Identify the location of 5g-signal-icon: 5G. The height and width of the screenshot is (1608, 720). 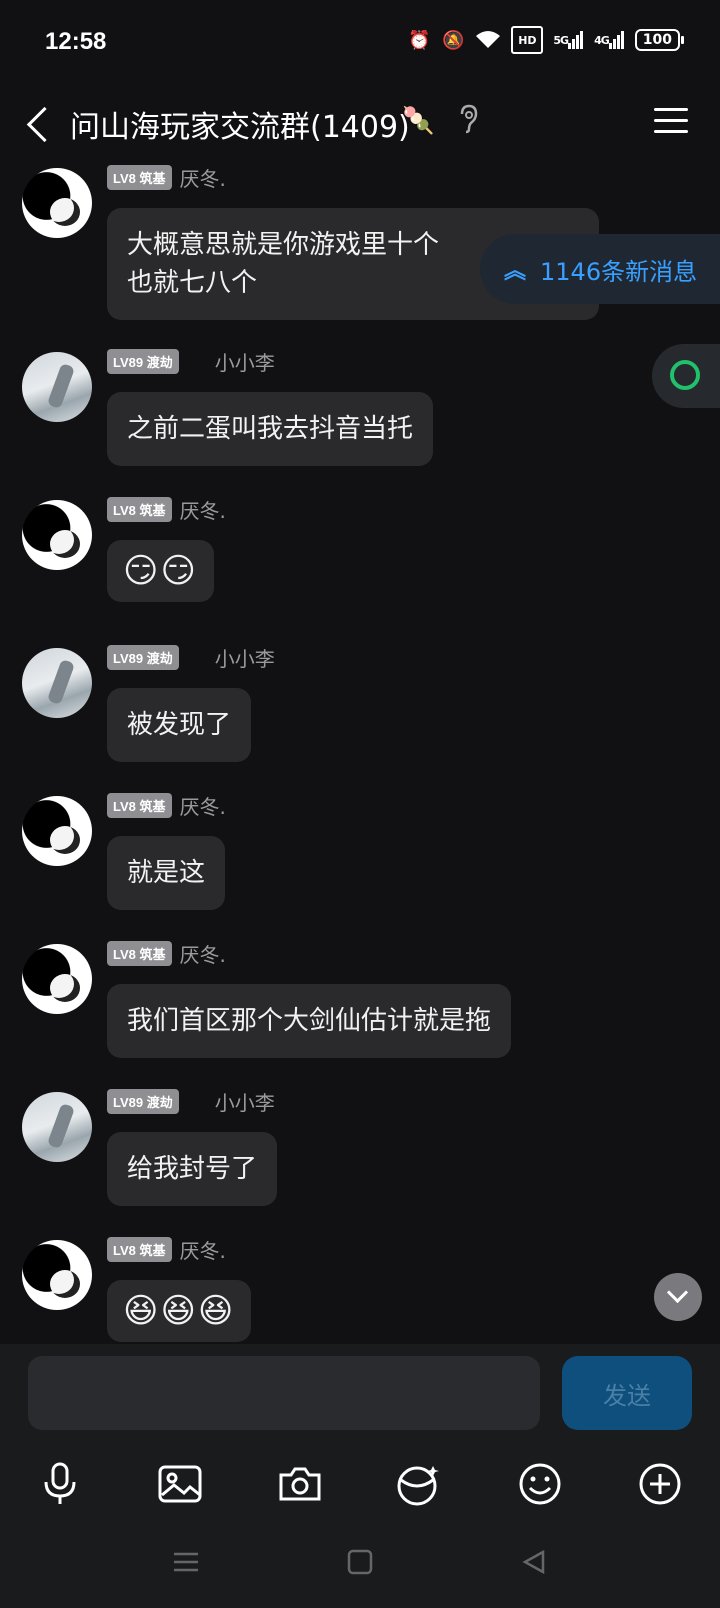
(568, 40).